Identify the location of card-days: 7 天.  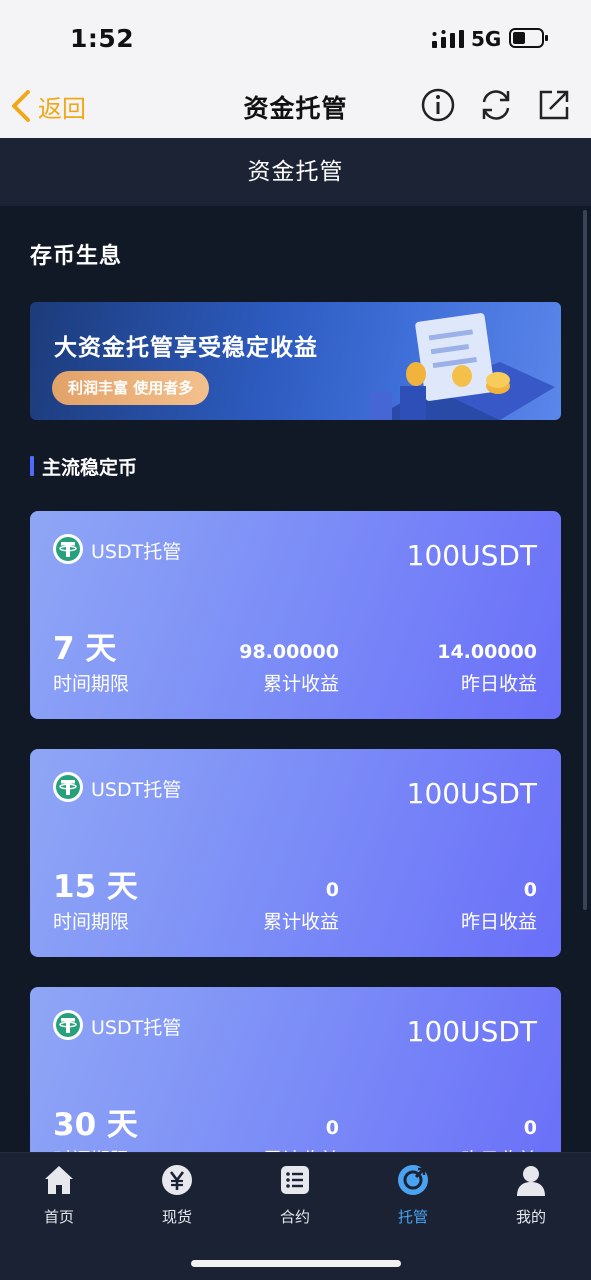
(85, 649).